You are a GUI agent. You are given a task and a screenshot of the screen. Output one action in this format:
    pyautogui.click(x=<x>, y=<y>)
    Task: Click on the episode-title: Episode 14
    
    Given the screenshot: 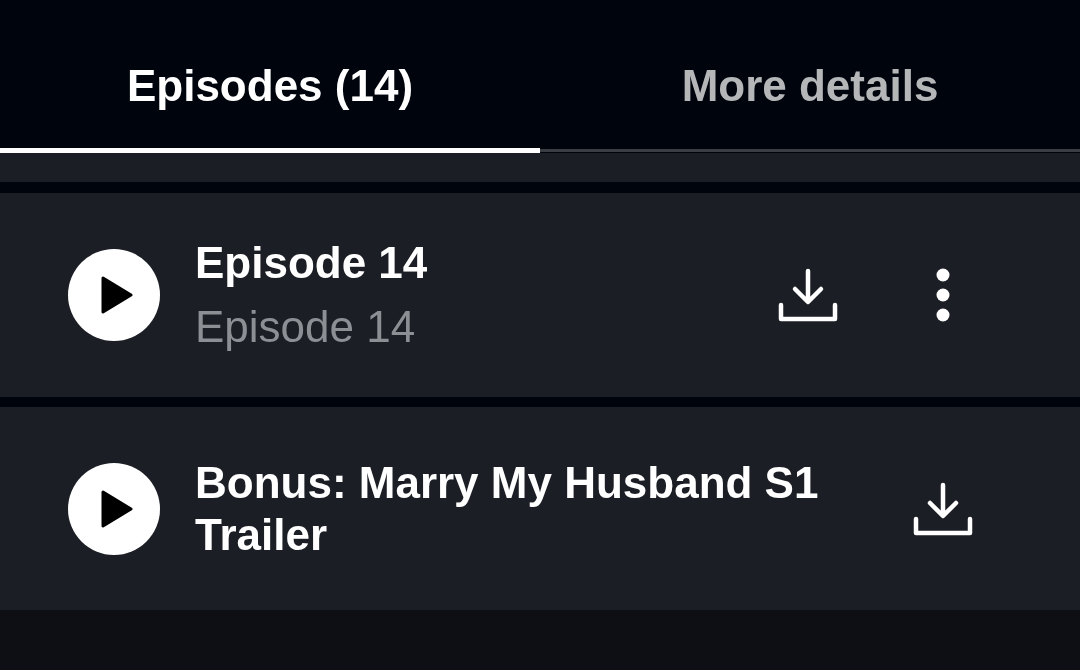 What is the action you would take?
    pyautogui.click(x=312, y=263)
    